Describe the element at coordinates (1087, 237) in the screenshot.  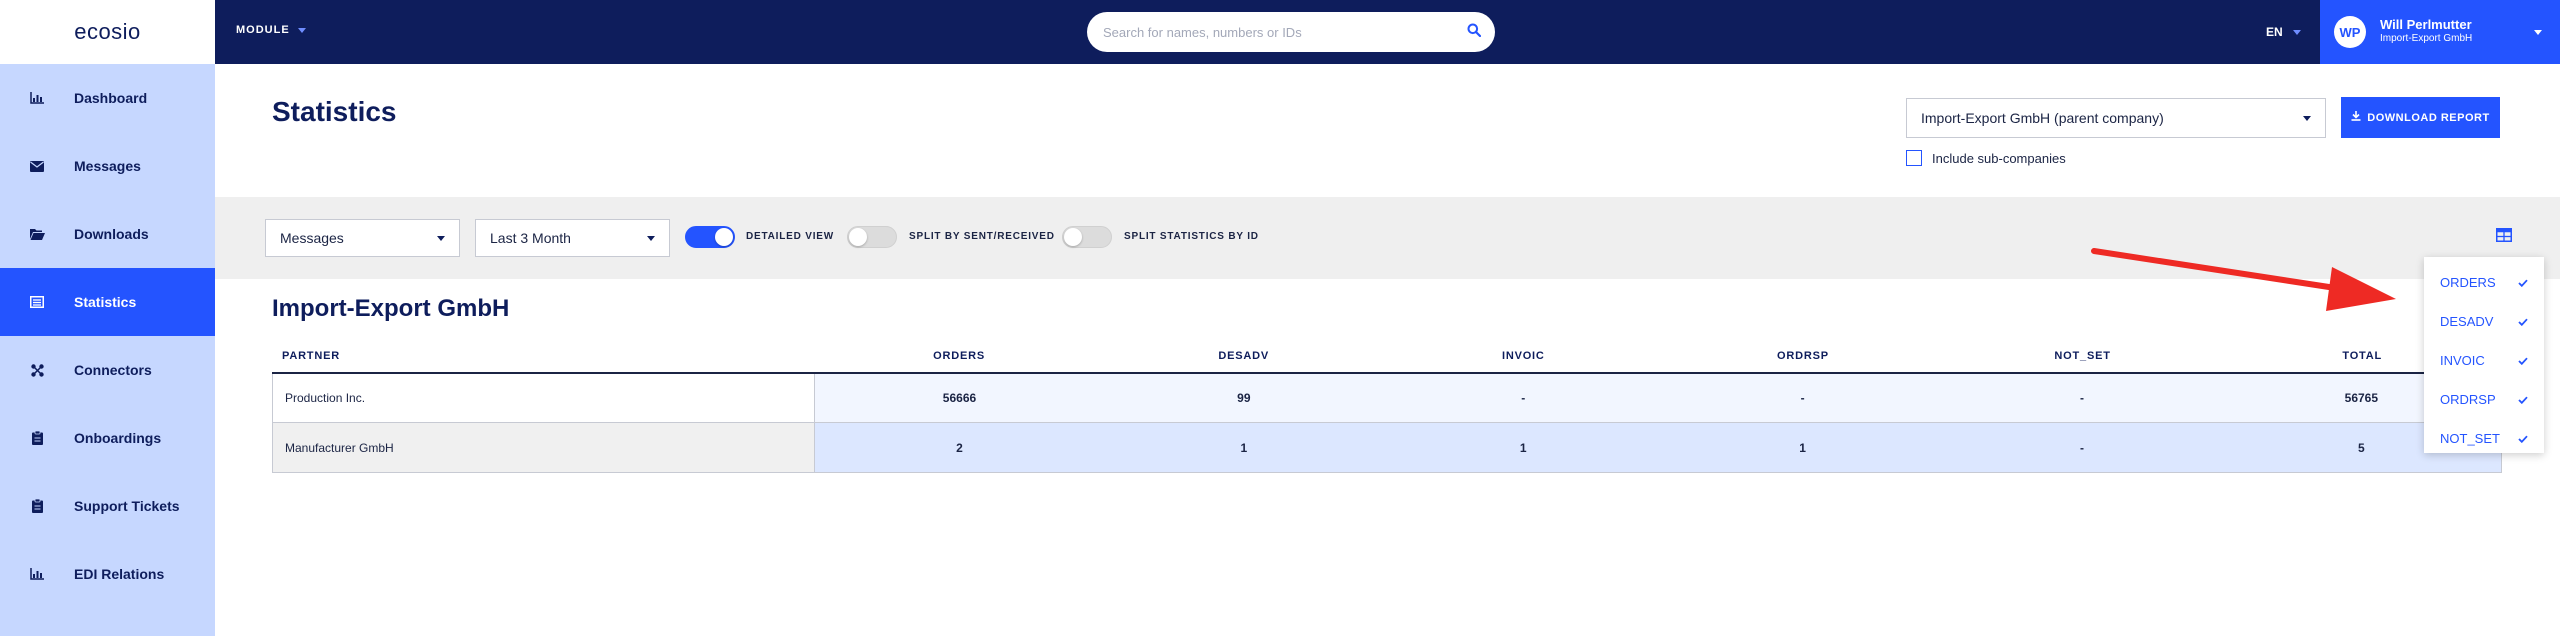
I see `split-by-id-toggle` at that location.